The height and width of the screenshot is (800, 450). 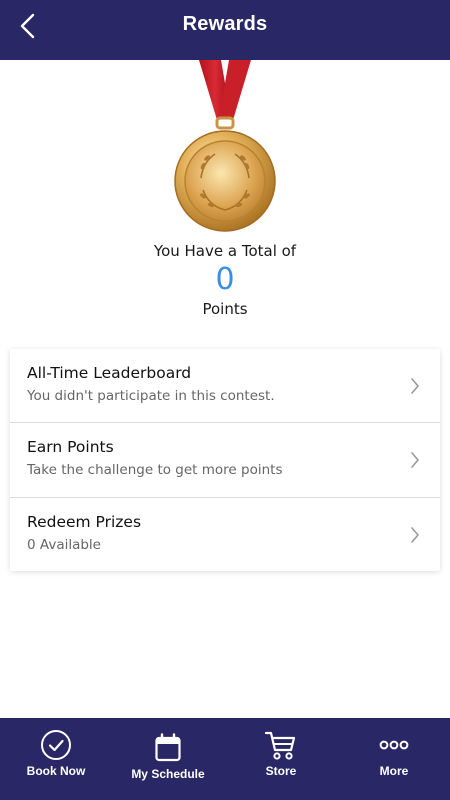 I want to click on tab-my-schedule: My Schedule, so click(x=168, y=759).